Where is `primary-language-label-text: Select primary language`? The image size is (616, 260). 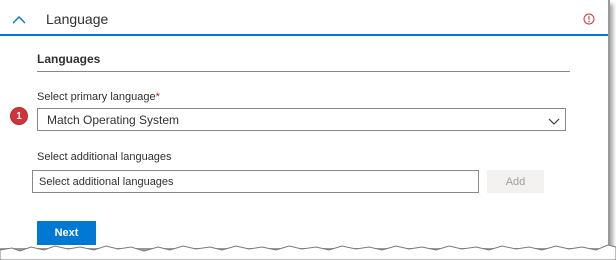
primary-language-label-text: Select primary language is located at coordinates (96, 97).